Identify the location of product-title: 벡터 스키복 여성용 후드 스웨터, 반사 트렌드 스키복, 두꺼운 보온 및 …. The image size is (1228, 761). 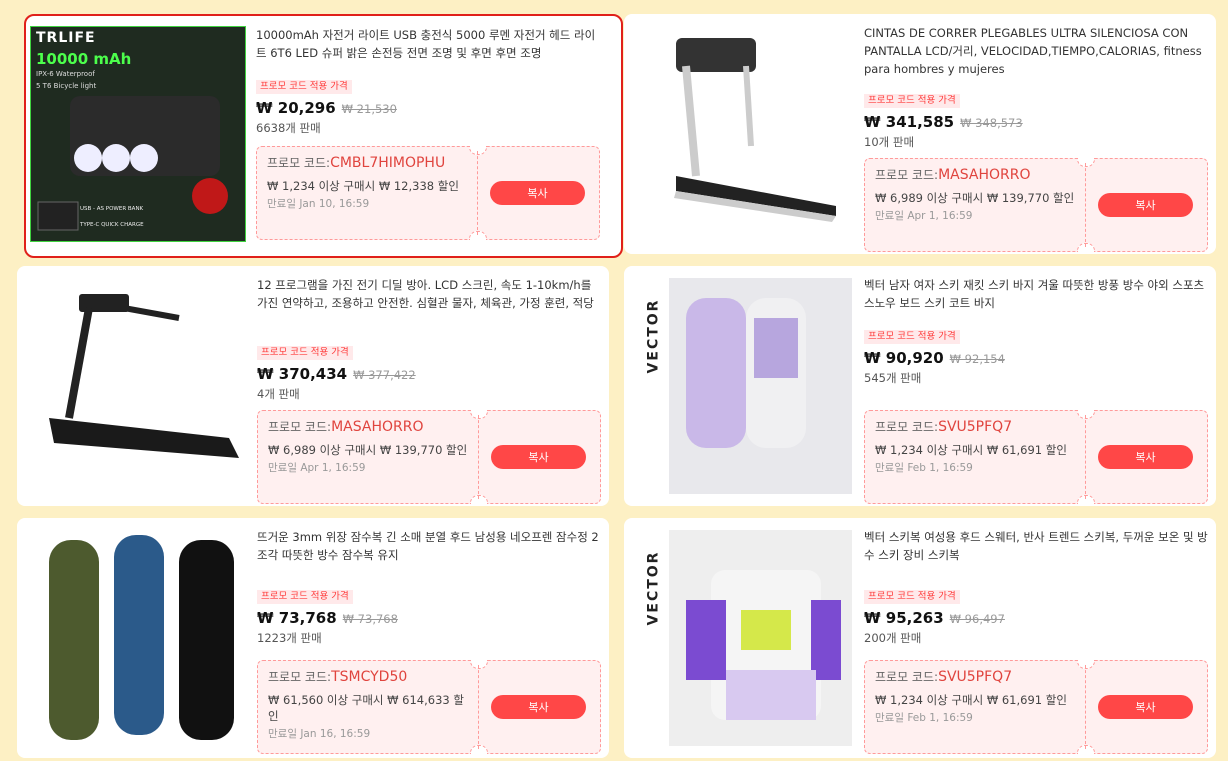
(1036, 548).